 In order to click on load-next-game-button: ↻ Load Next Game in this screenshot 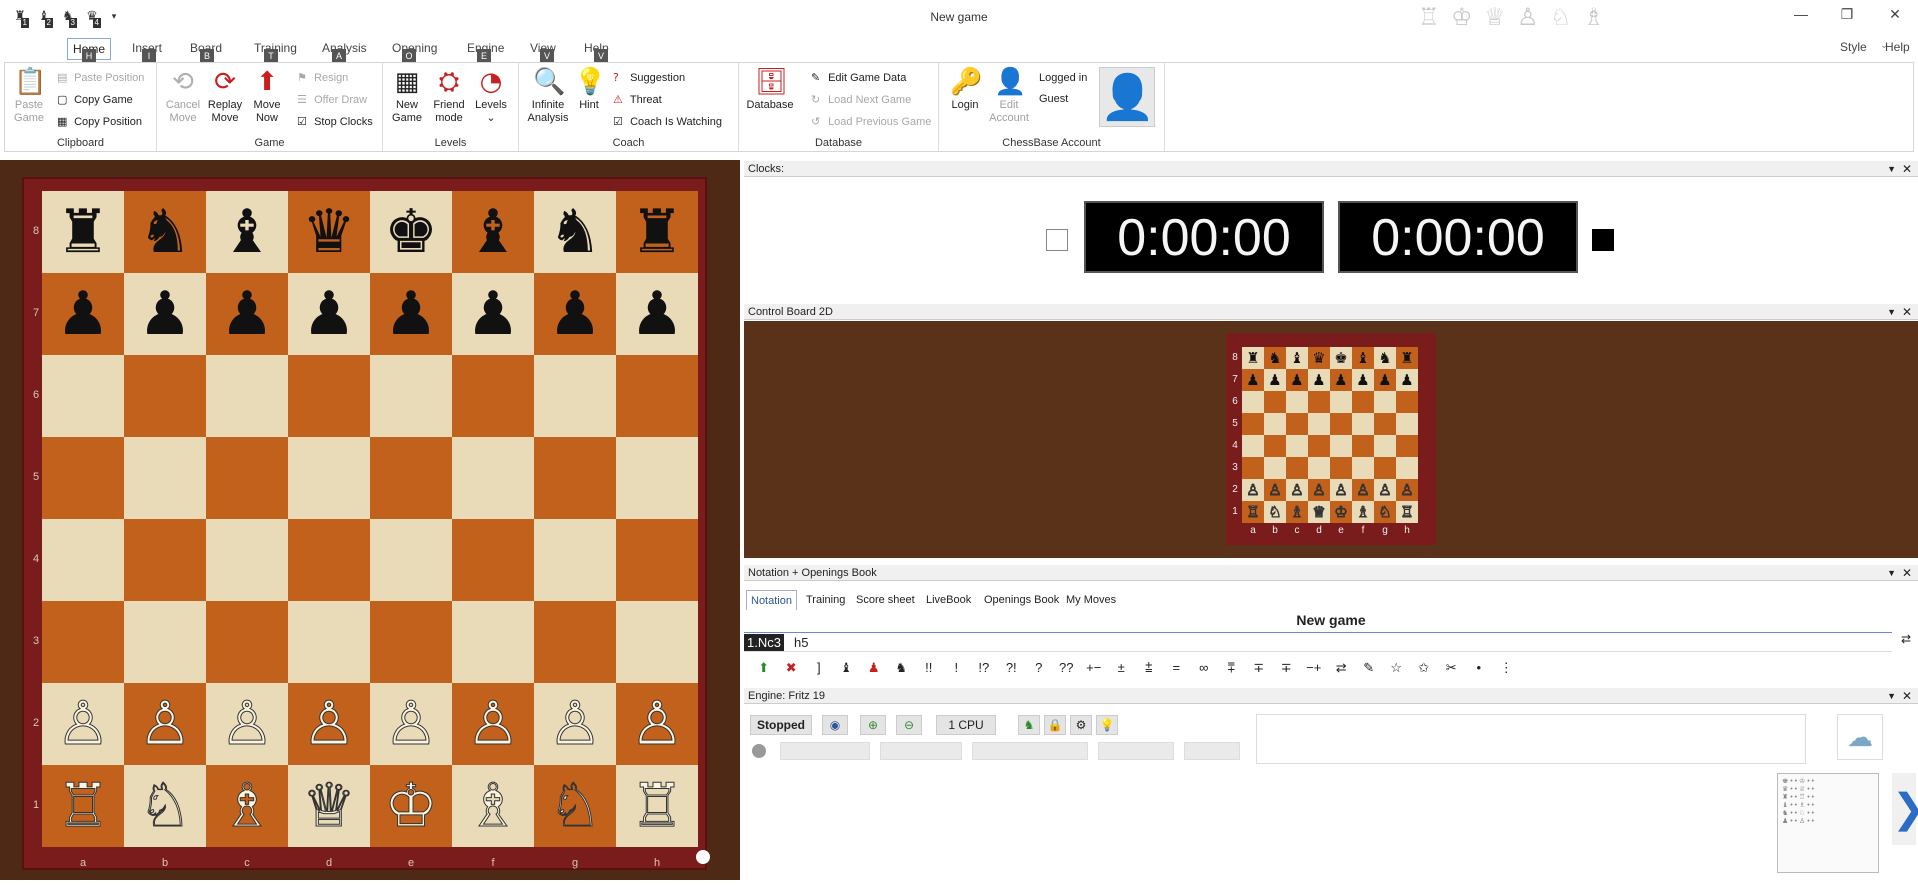, I will do `click(861, 100)`.